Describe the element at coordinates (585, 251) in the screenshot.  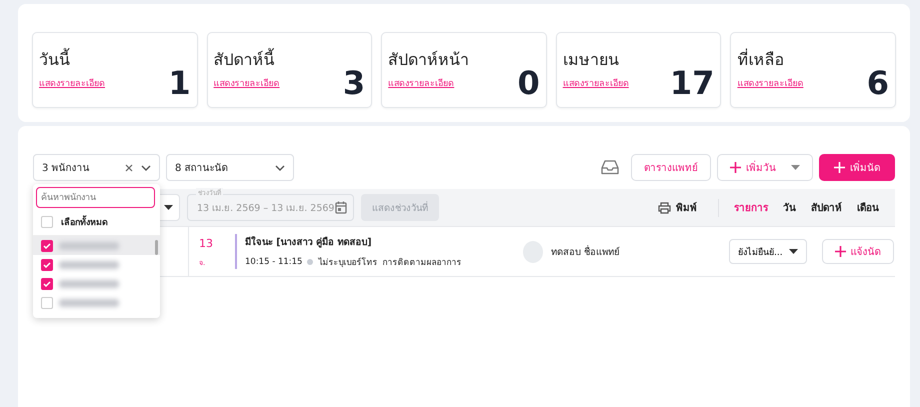
I see `doctor-name: ทดสอบ ชื่อแพทย์` at that location.